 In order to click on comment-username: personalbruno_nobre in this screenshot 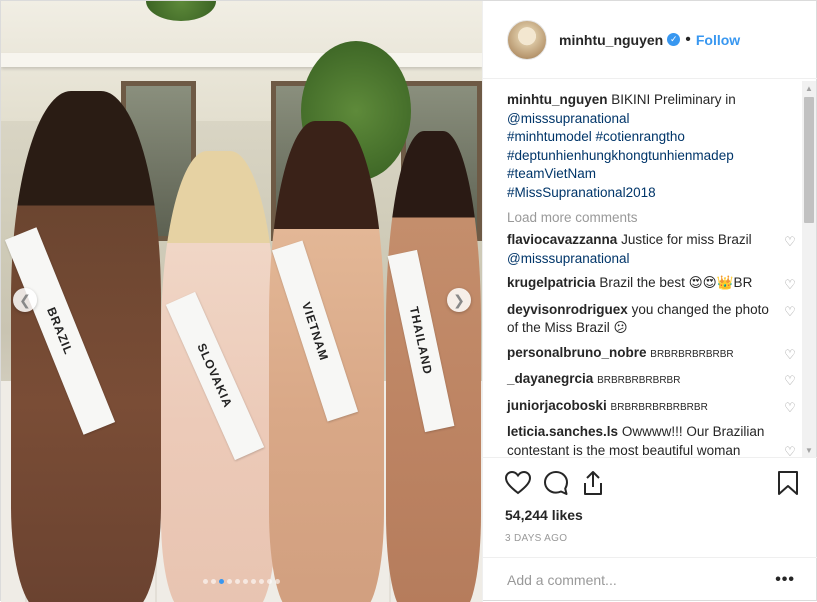, I will do `click(577, 352)`.